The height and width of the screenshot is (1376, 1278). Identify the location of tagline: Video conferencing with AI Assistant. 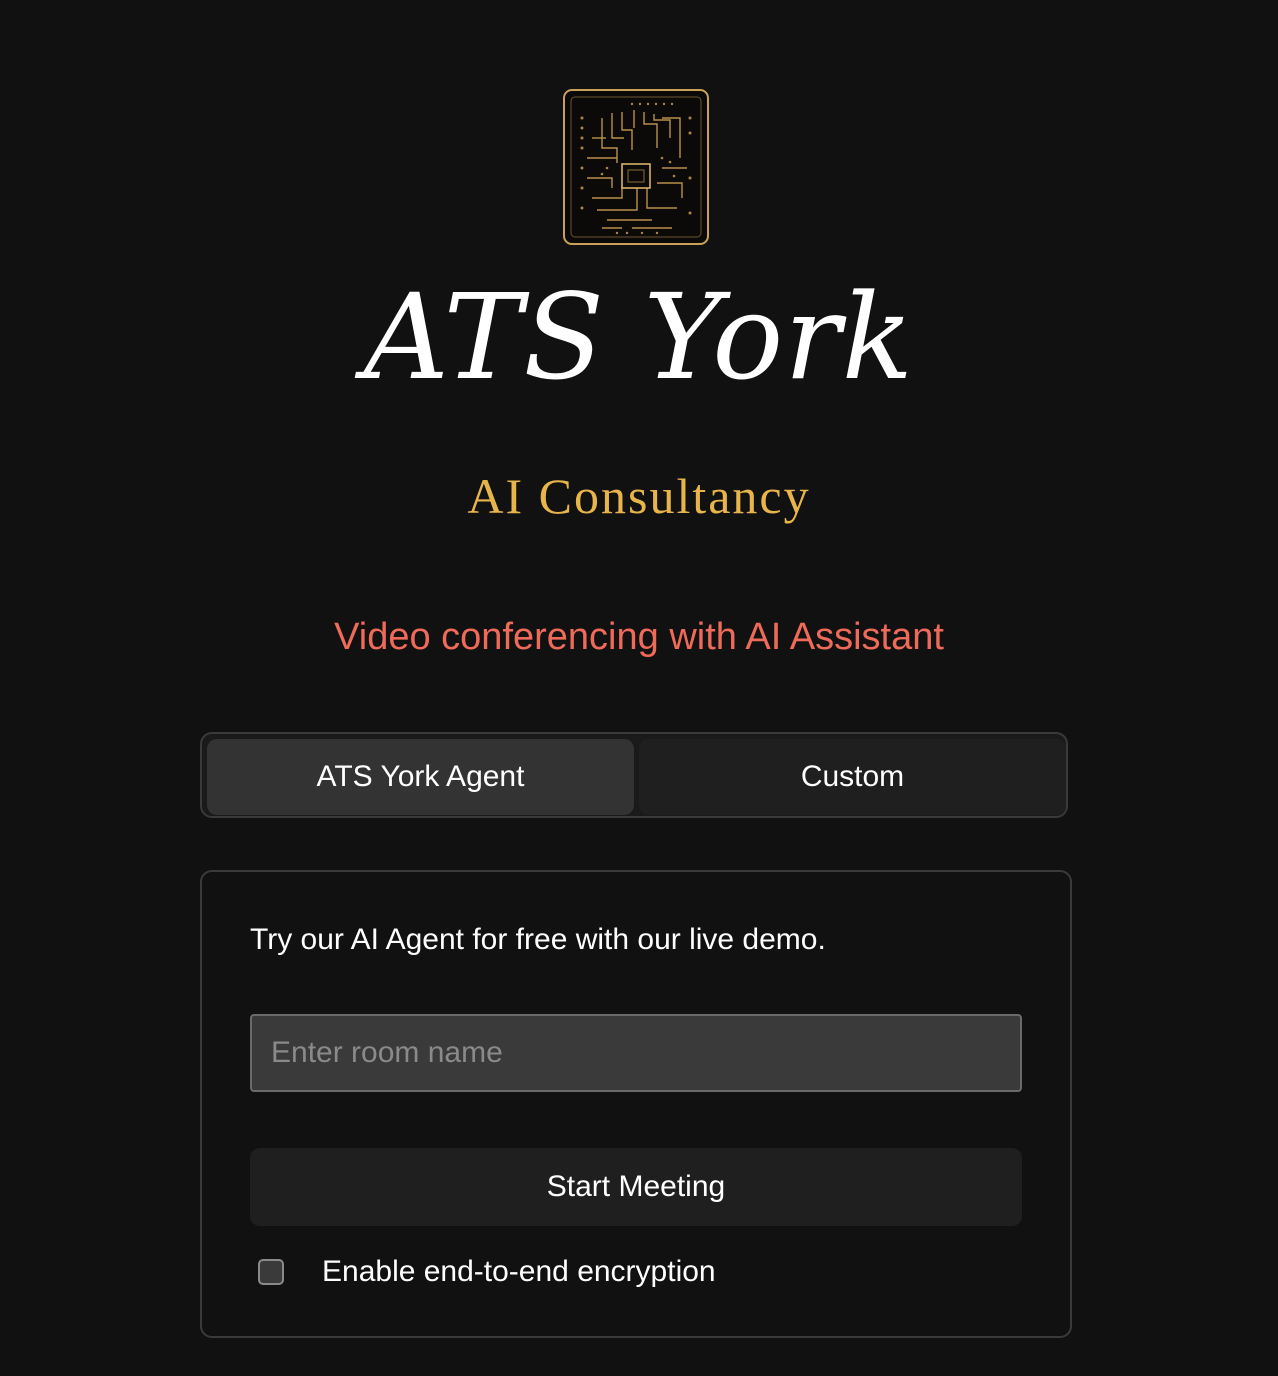
(639, 637).